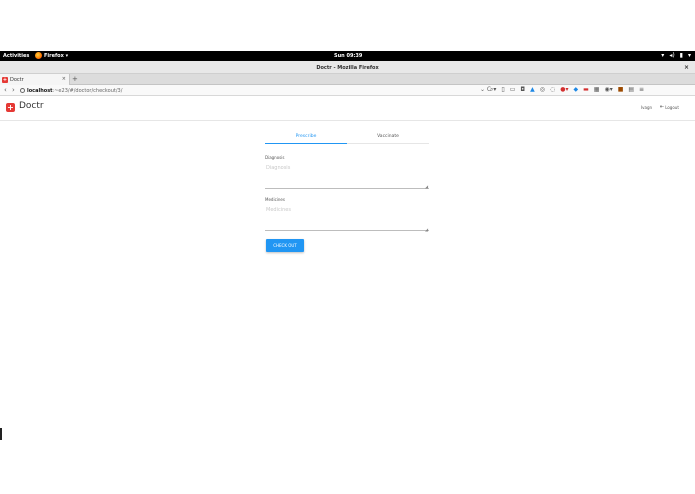 The height and width of the screenshot is (494, 695). I want to click on tab-close-icon: ×, so click(64, 79).